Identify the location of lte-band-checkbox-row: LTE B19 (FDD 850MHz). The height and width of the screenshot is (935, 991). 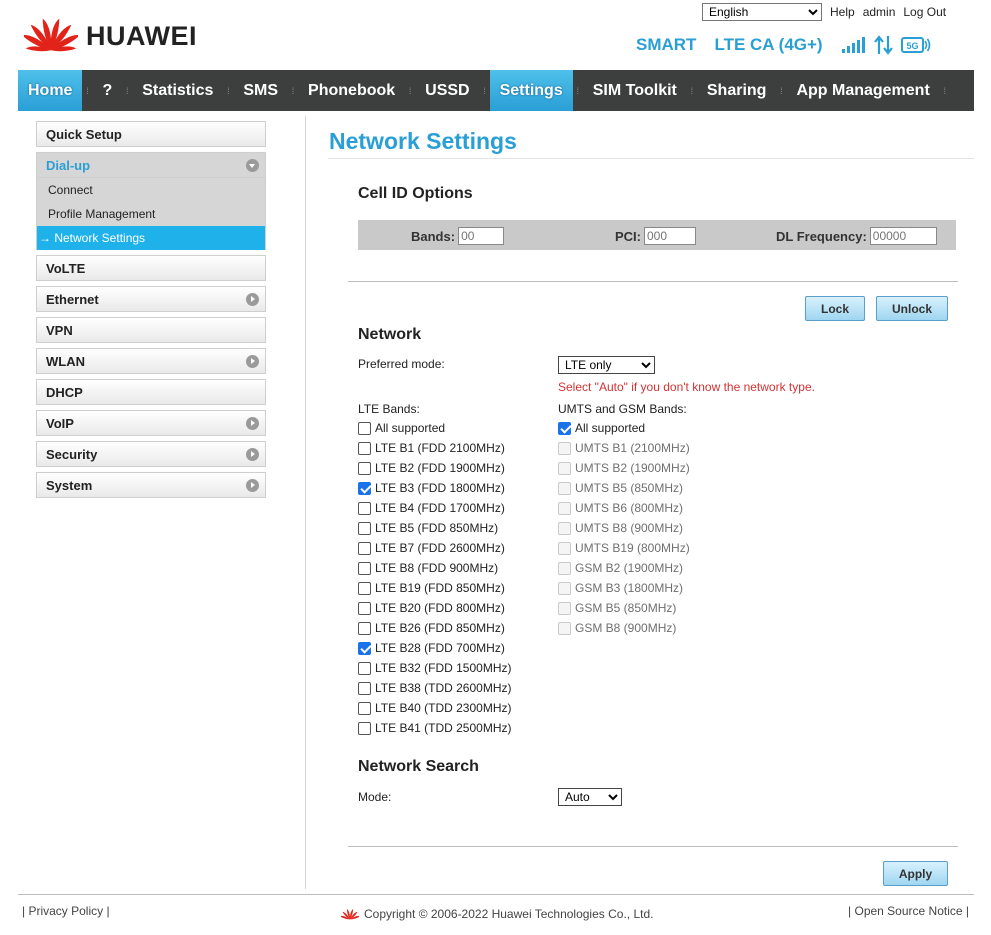
(434, 588).